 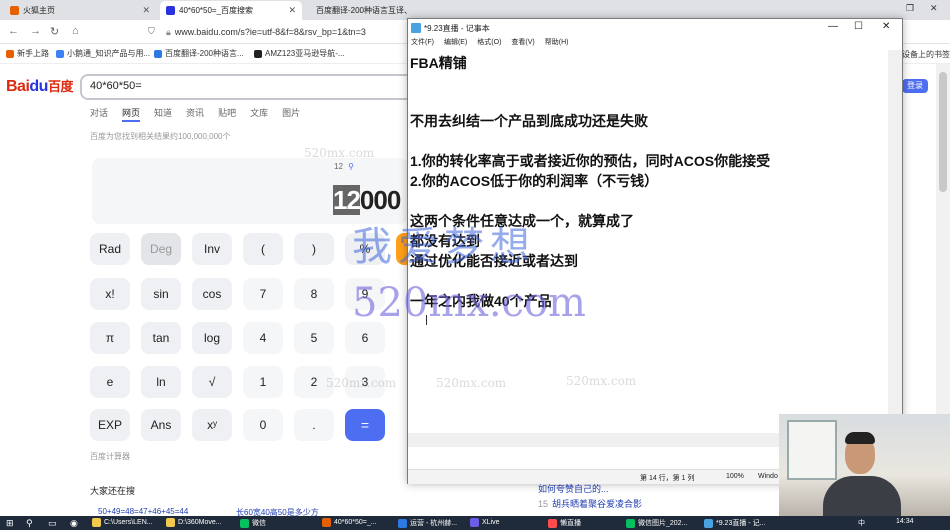 I want to click on key-inv: Inv, so click(x=212, y=249).